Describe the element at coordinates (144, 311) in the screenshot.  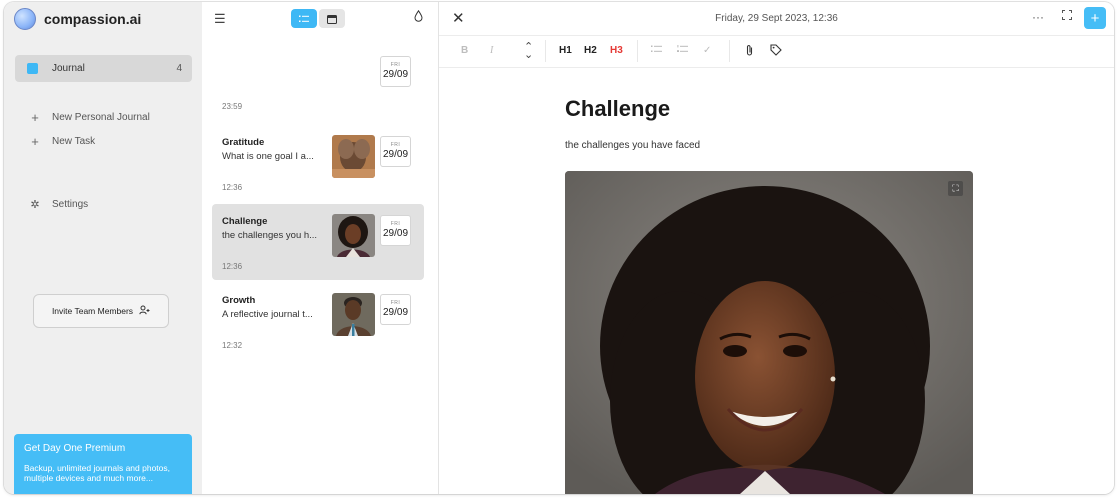
I see `add-user-icon` at that location.